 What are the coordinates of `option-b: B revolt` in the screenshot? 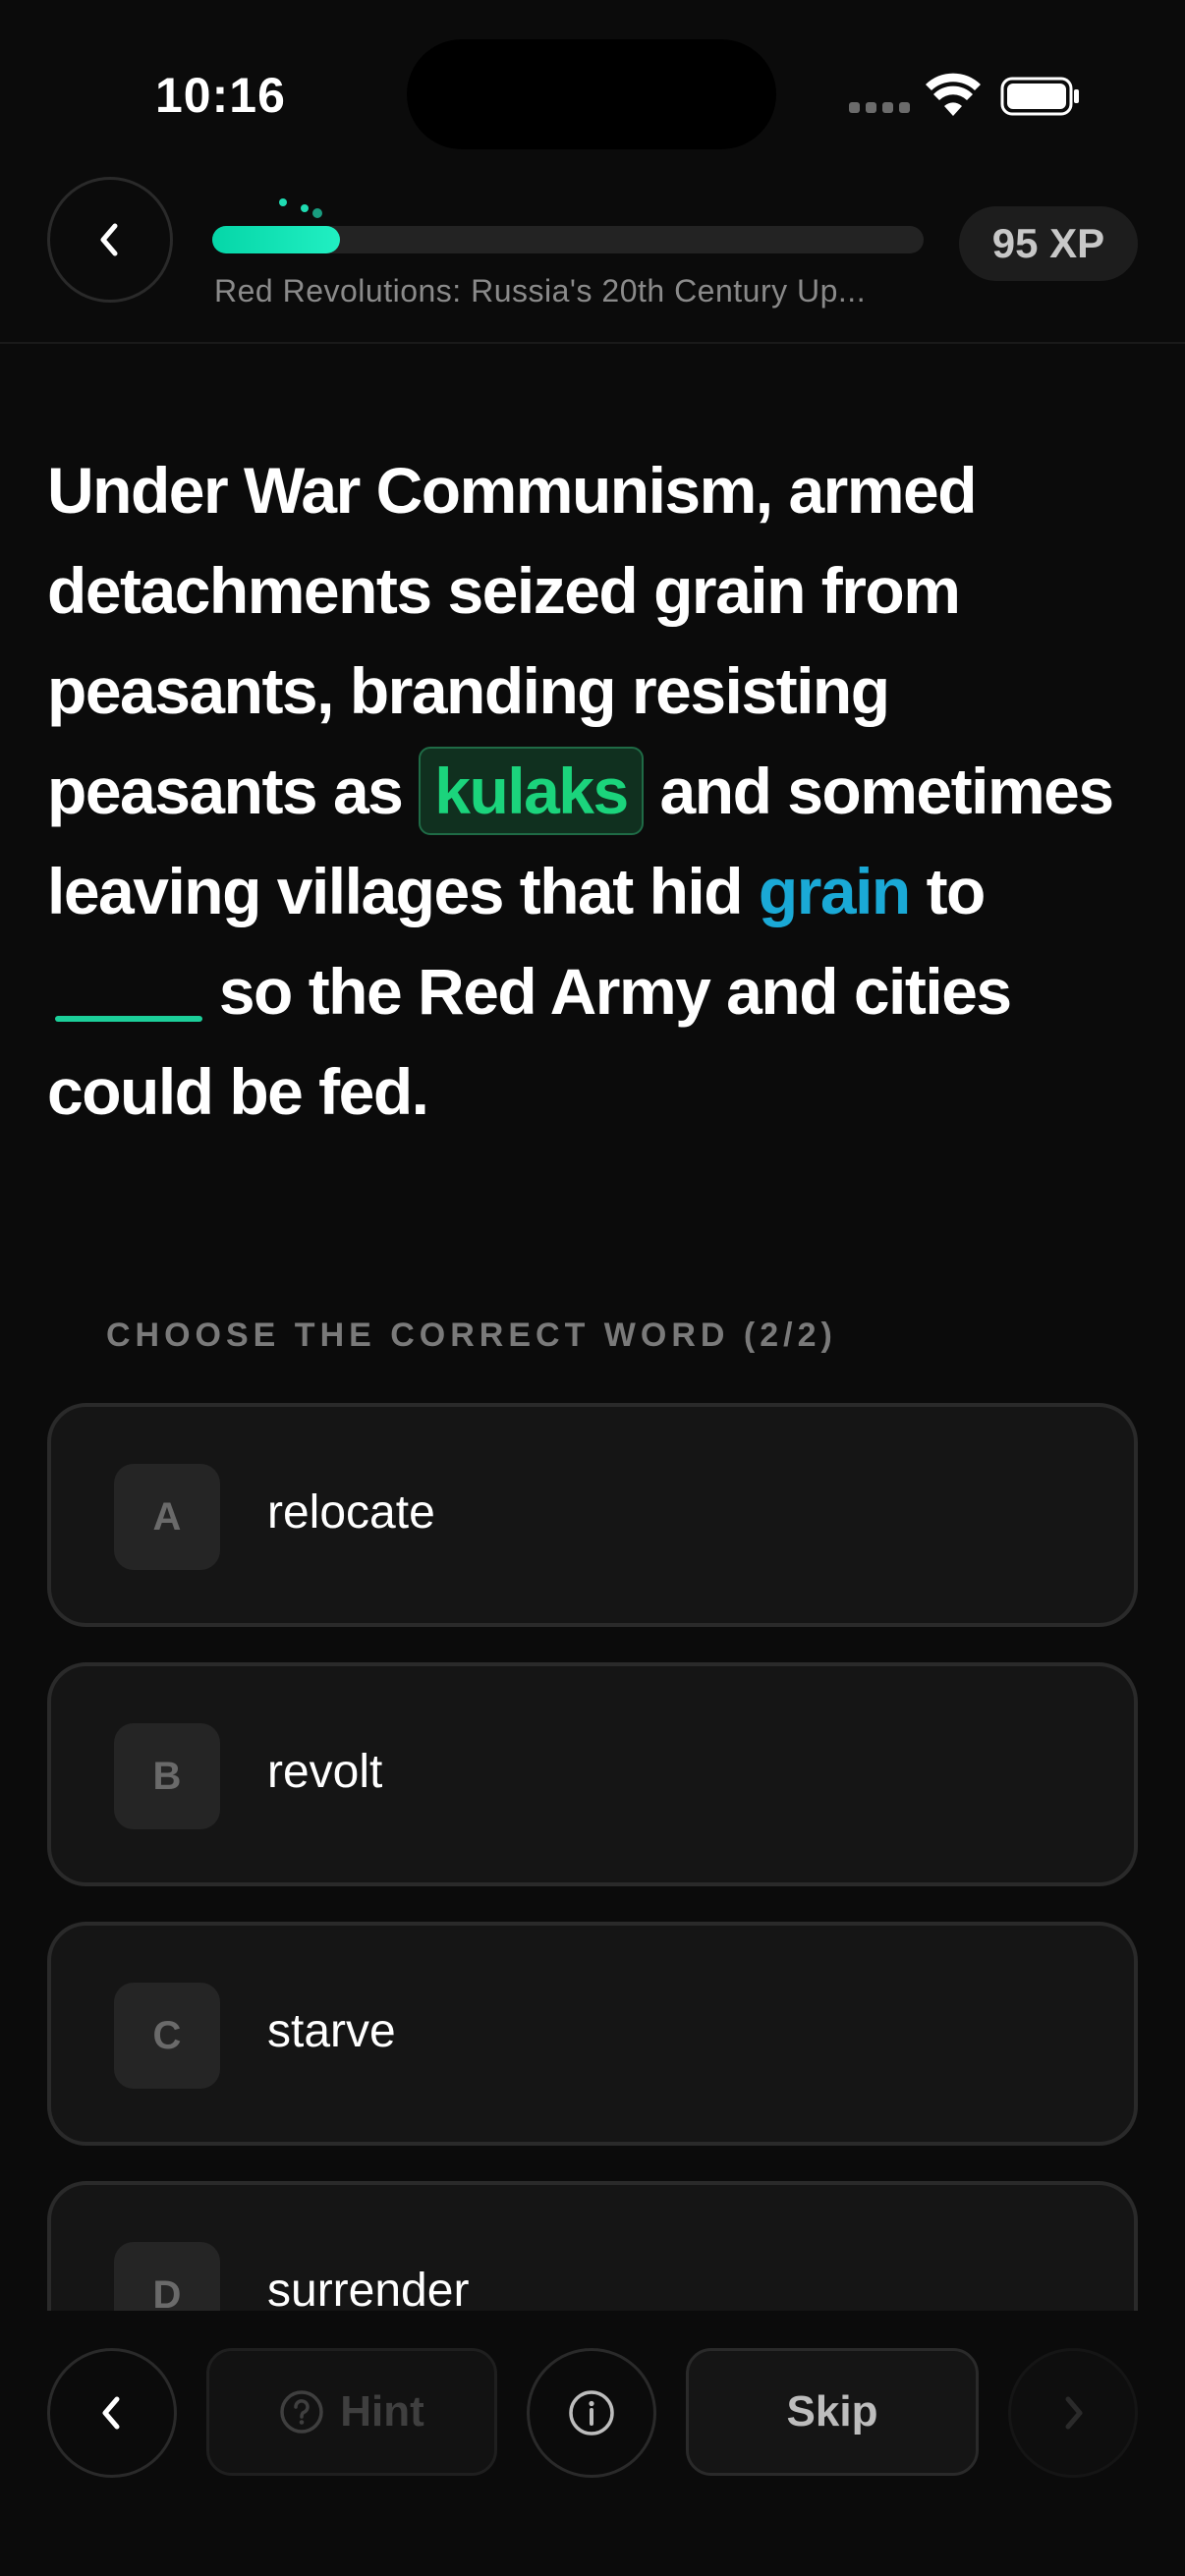 It's located at (592, 1774).